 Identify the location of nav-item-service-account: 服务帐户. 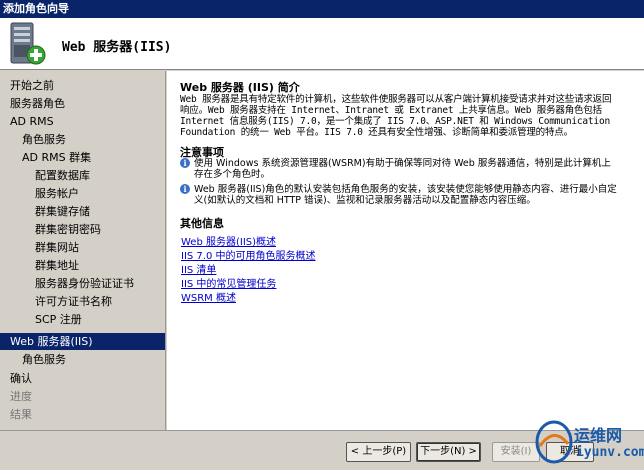
(57, 193).